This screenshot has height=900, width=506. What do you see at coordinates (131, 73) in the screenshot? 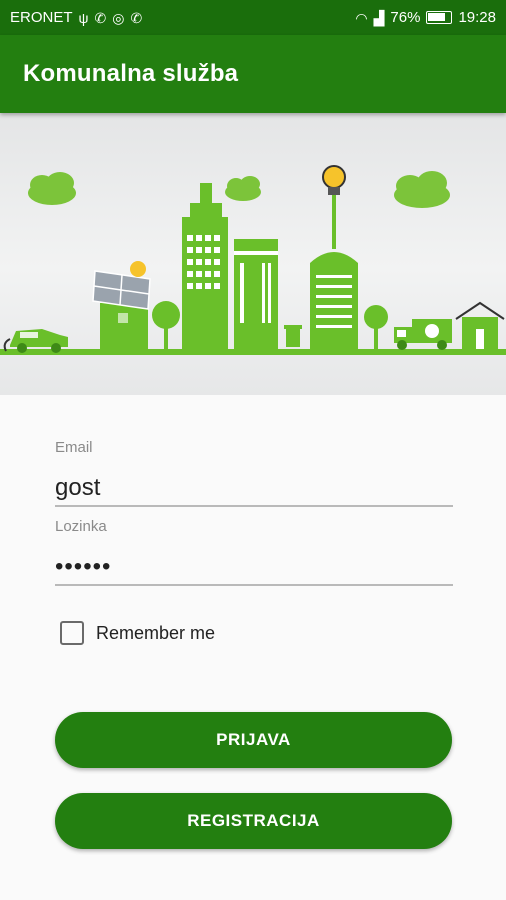
I see `app-title: Komunalna služba` at bounding box center [131, 73].